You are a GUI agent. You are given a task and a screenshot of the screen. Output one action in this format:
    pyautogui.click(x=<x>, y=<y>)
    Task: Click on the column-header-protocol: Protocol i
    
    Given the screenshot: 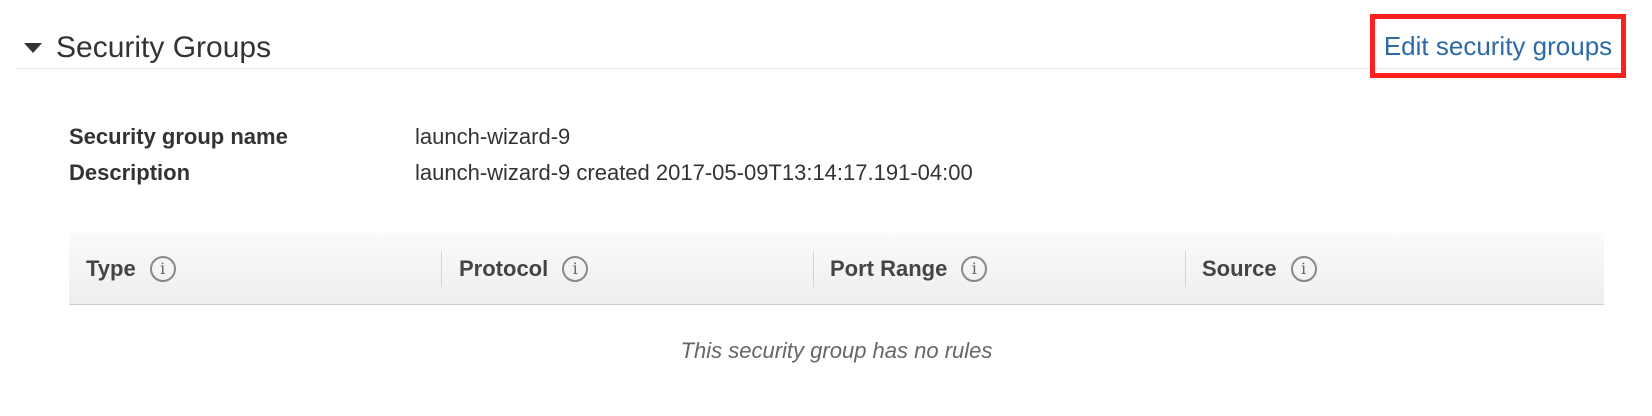 What is the action you would take?
    pyautogui.click(x=524, y=268)
    